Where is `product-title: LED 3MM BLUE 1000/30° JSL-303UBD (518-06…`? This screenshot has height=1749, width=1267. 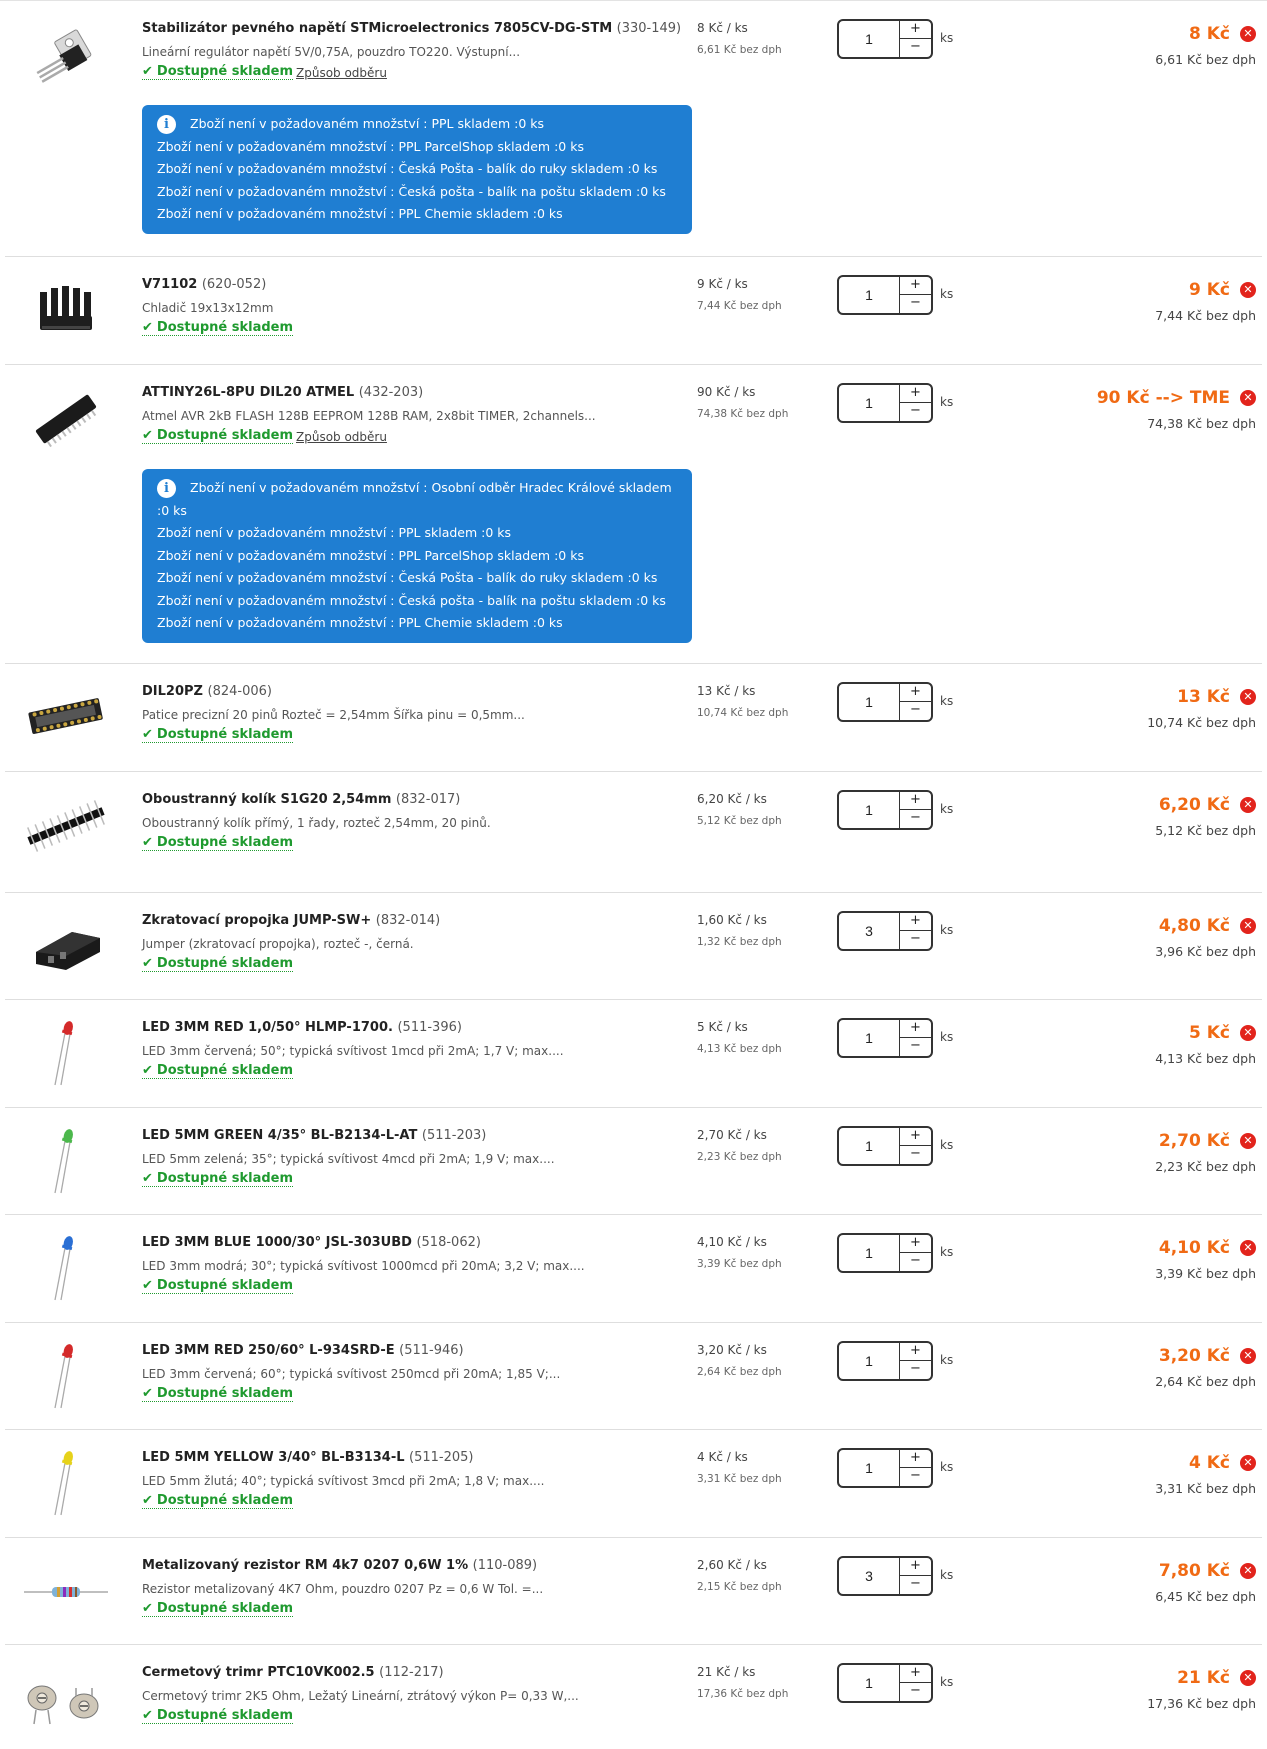 product-title: LED 3MM BLUE 1000/30° JSL-303UBD (518-06… is located at coordinates (311, 1242).